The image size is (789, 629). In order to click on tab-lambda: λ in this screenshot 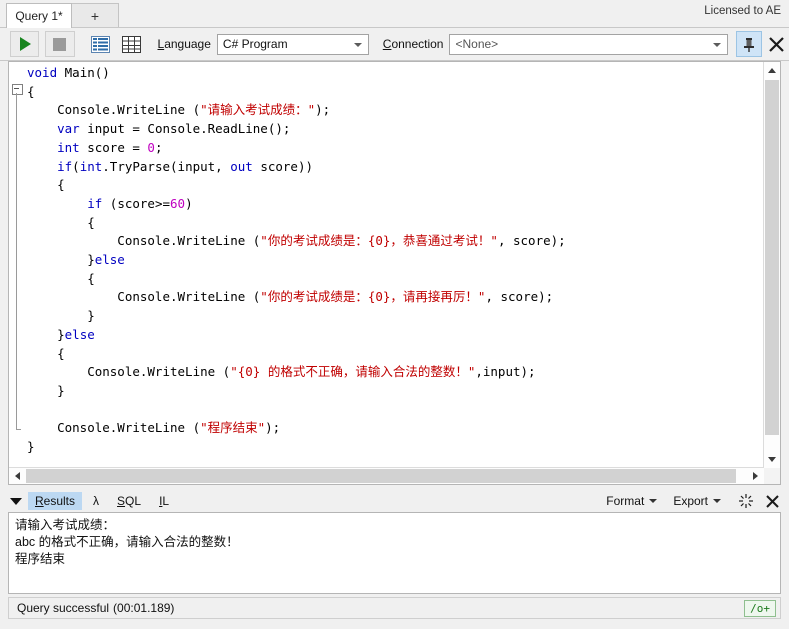, I will do `click(96, 501)`.